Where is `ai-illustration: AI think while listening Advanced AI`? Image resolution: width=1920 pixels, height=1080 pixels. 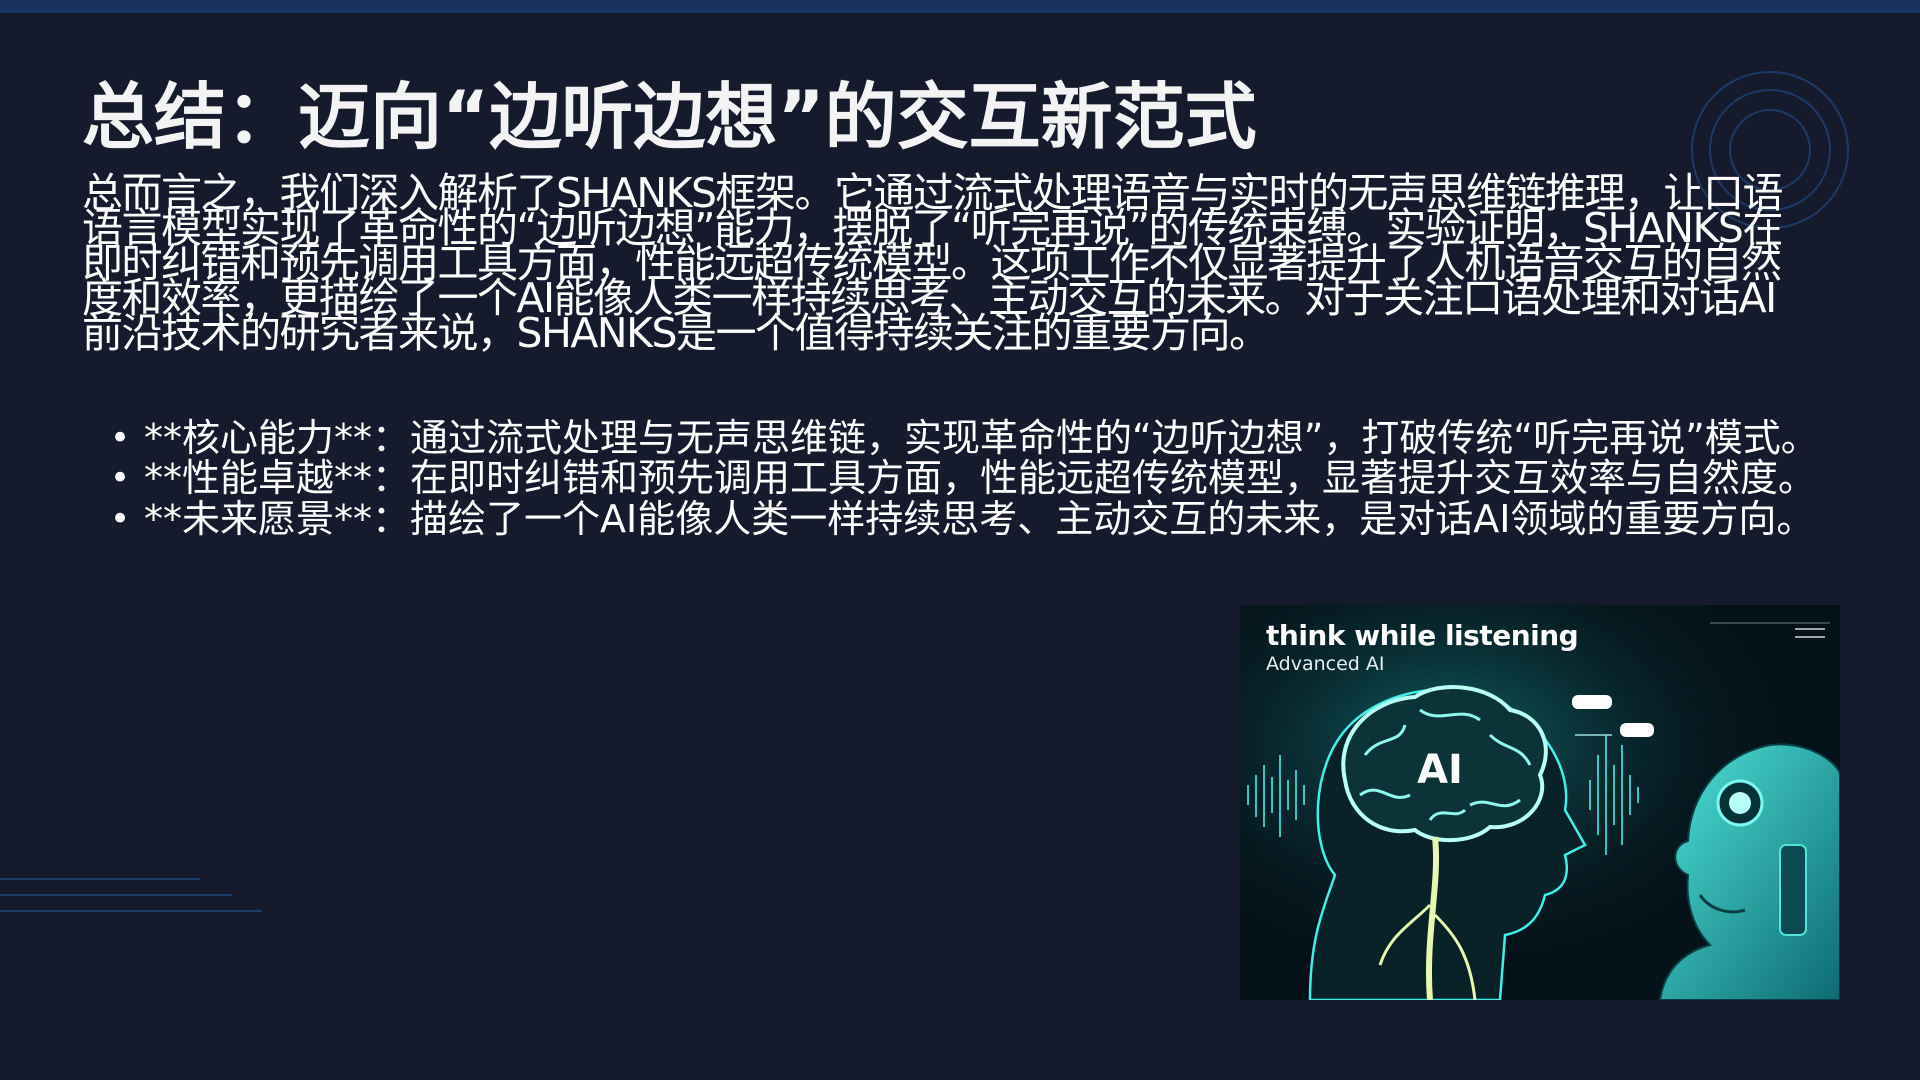 ai-illustration: AI think while listening Advanced AI is located at coordinates (1540, 802).